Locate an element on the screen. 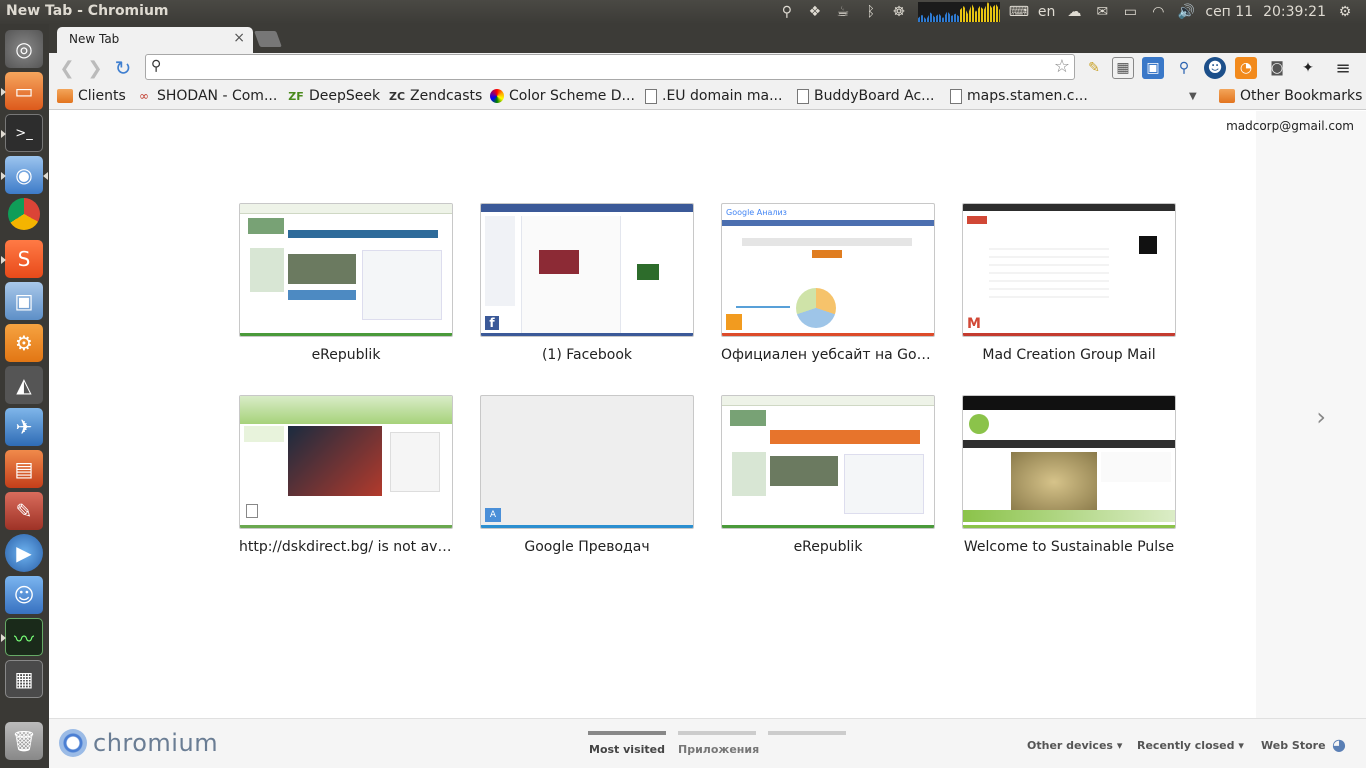  dropbox-icon: ❖ is located at coordinates (815, 12).